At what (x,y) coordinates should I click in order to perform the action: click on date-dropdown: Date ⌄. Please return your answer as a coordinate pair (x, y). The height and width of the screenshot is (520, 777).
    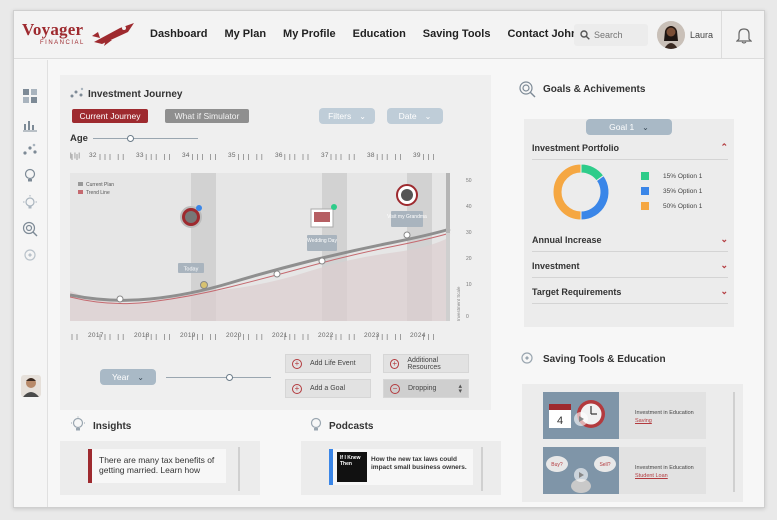
    Looking at the image, I should click on (415, 116).